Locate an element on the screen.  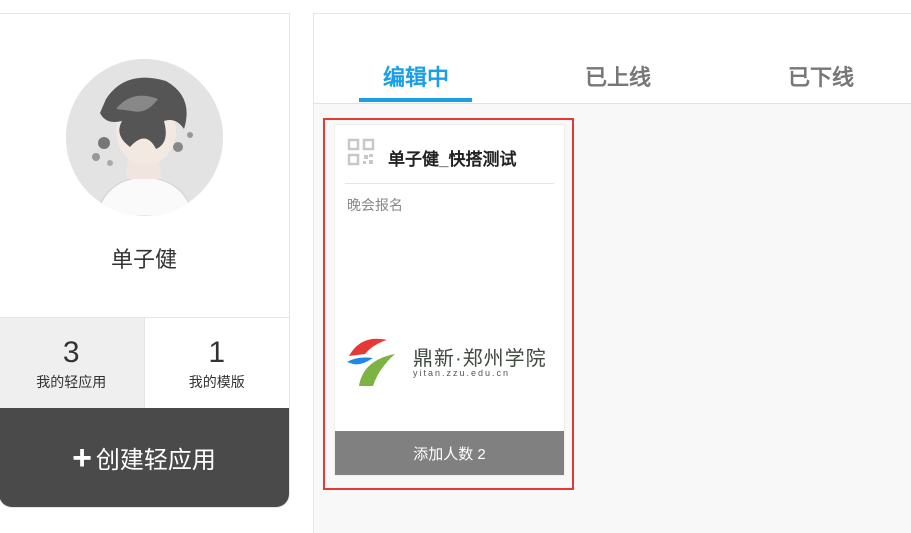
card-header: 单子健_快搭测试 is located at coordinates (449, 154).